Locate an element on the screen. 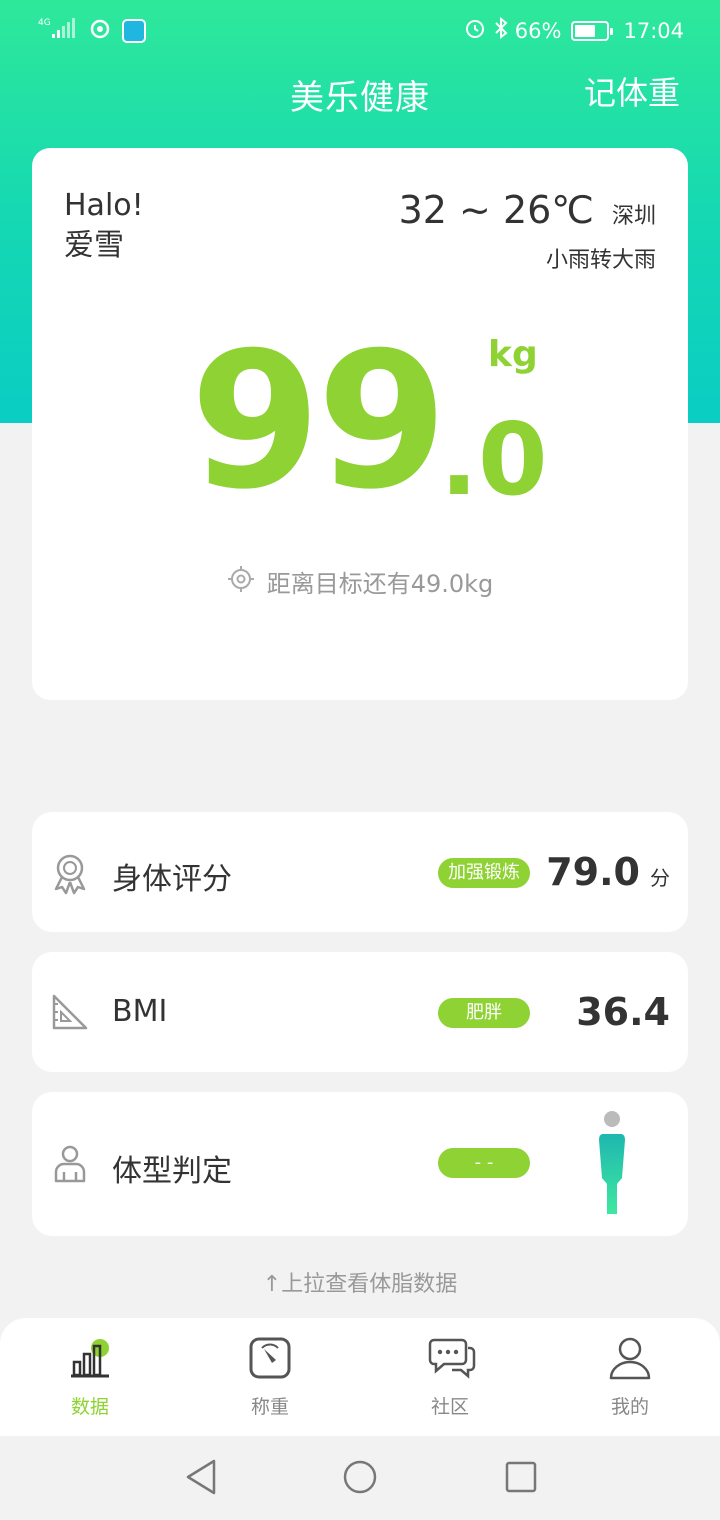 Image resolution: width=720 pixels, height=1520 pixels. body-score-value-group: 79.0 分 is located at coordinates (608, 872).